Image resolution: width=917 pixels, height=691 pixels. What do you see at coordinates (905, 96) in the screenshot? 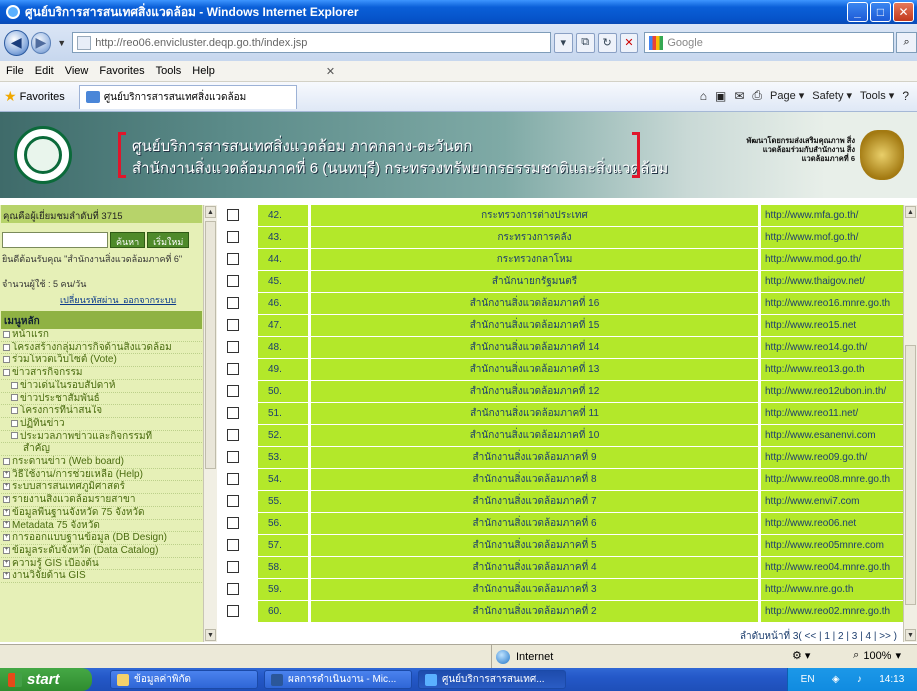
I see `help-icon: ?` at bounding box center [905, 96].